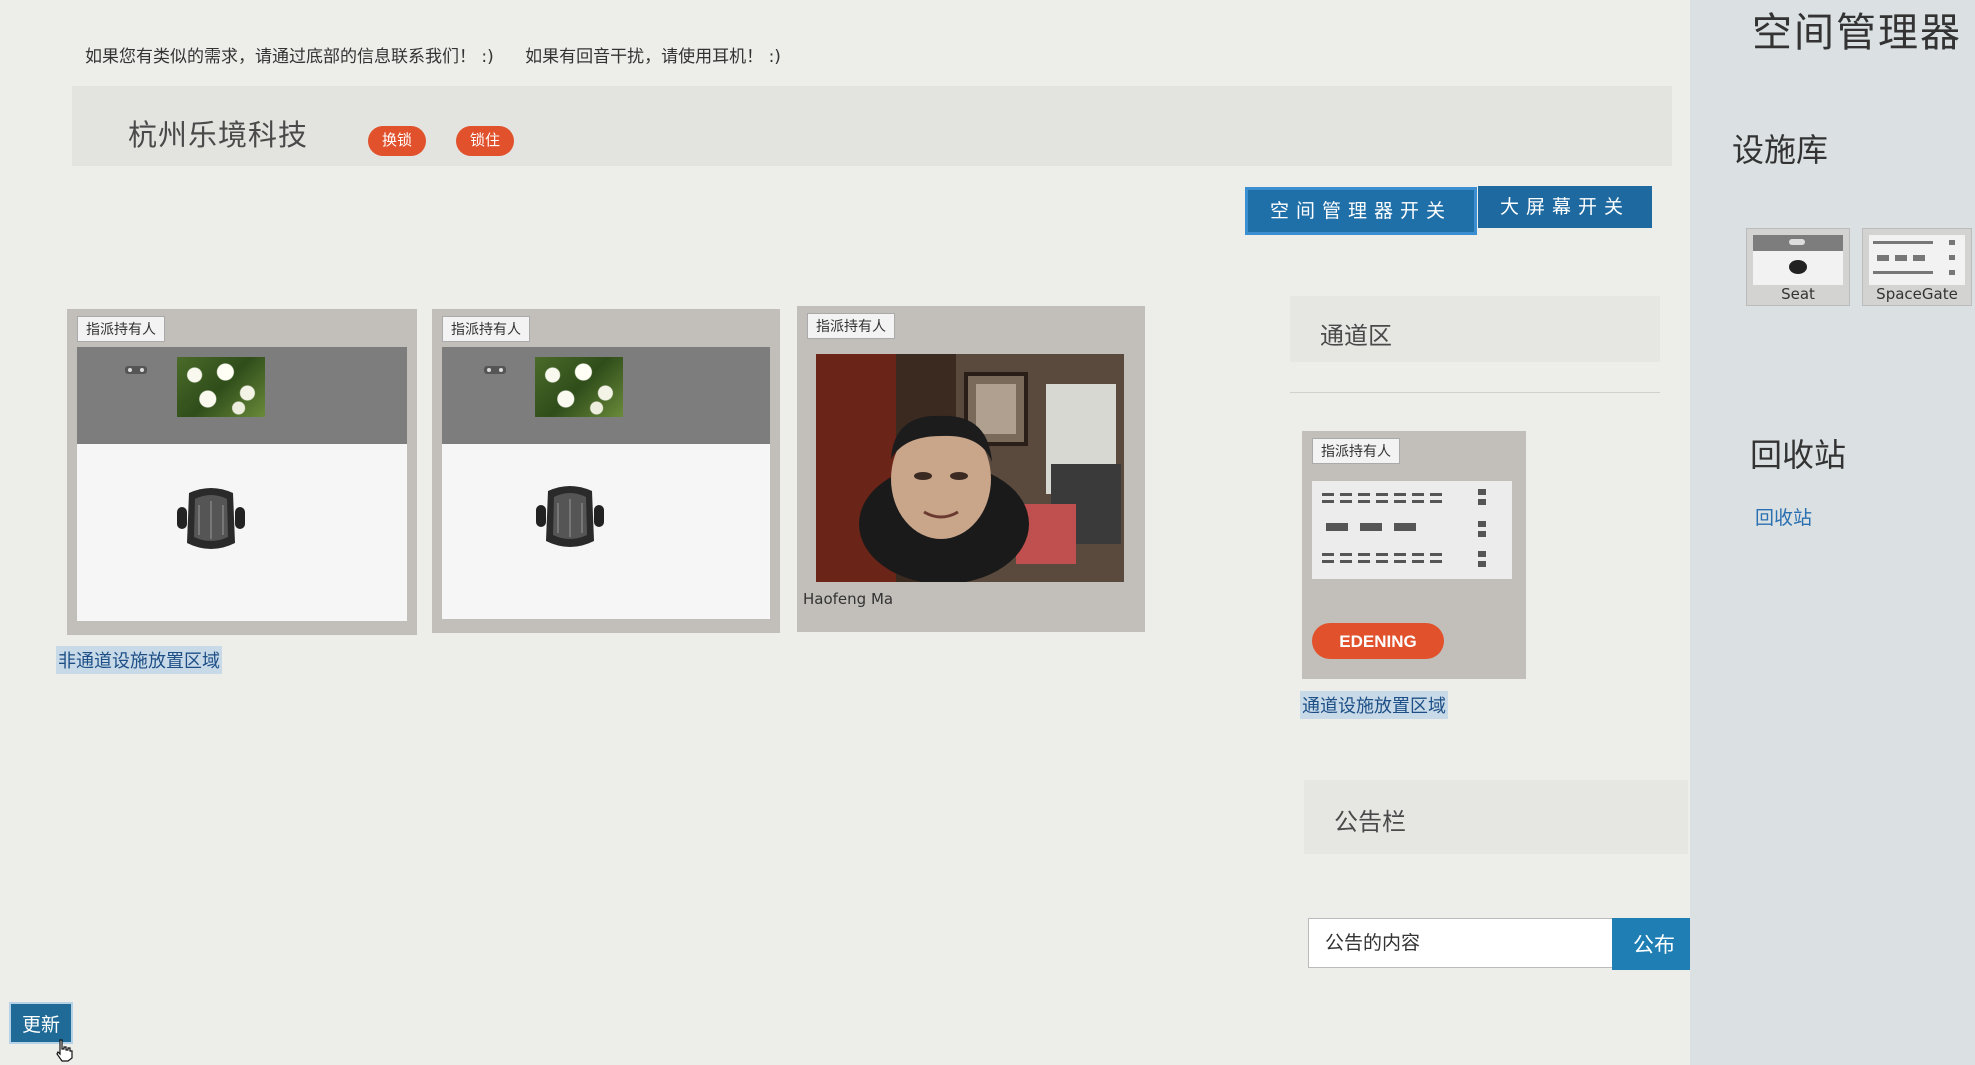 The width and height of the screenshot is (1975, 1065). Describe the element at coordinates (1370, 822) in the screenshot. I see `announcement-title: 公告栏` at that location.